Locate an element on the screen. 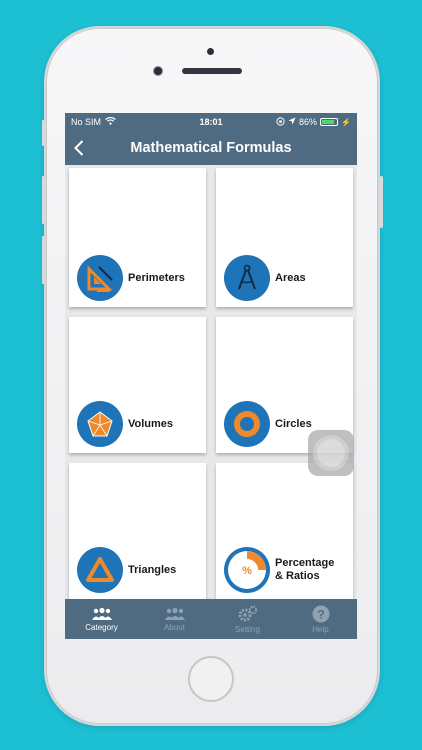 This screenshot has width=422, height=750. category-card-perimeters: Perimeters is located at coordinates (137, 237).